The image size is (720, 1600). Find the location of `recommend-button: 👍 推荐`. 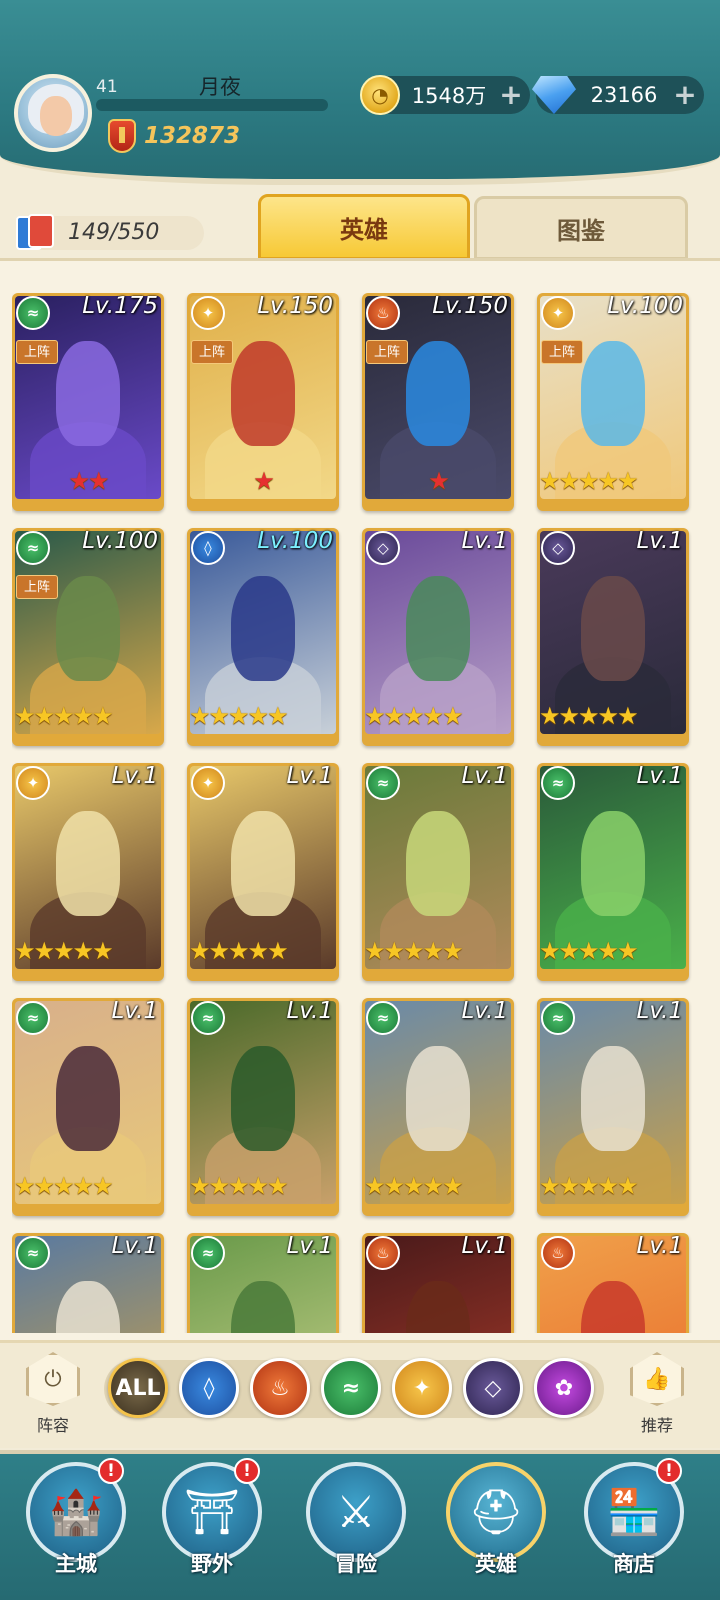

recommend-button: 👍 推荐 is located at coordinates (657, 1397).